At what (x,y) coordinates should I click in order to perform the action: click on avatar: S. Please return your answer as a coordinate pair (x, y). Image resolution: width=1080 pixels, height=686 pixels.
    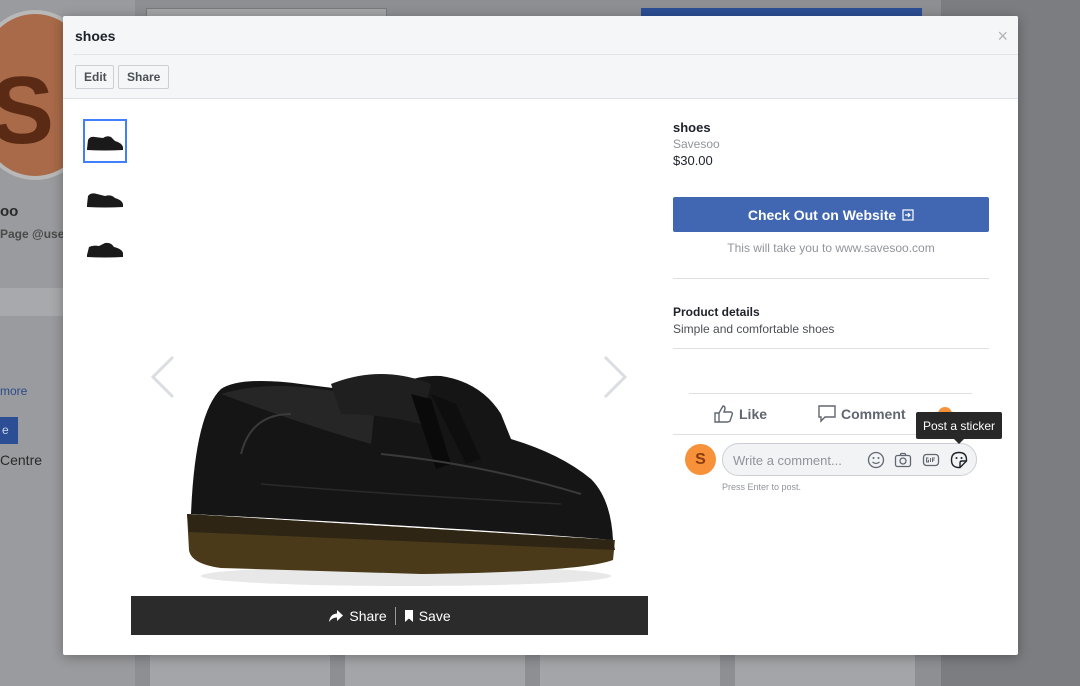
    Looking at the image, I should click on (700, 459).